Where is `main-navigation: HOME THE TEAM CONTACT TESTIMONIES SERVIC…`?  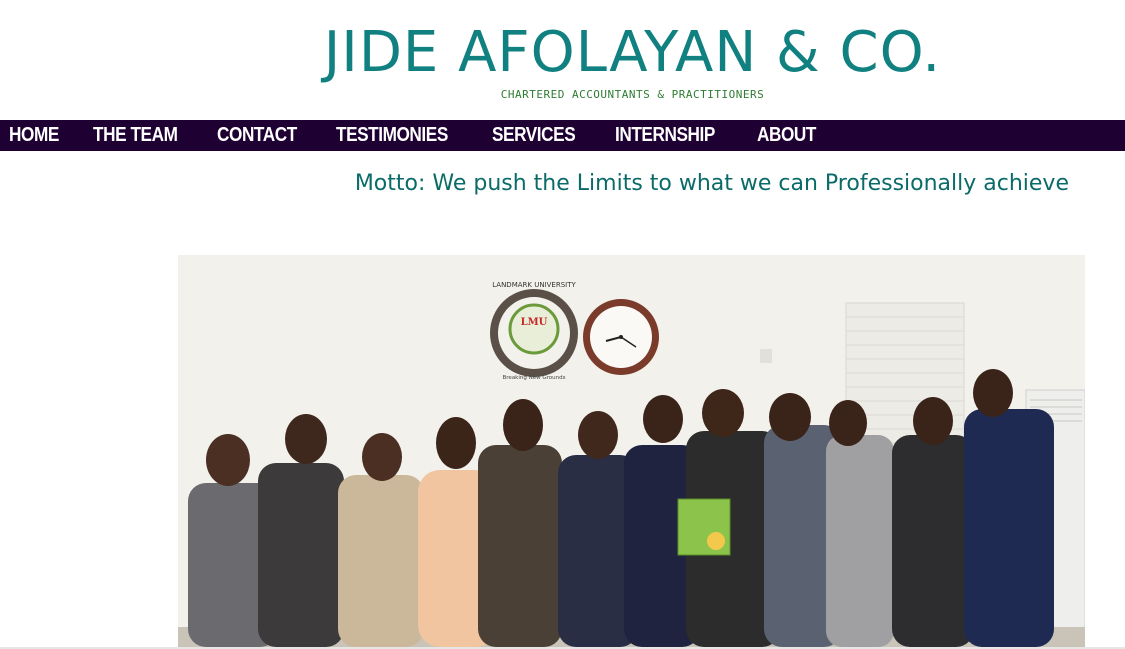 main-navigation: HOME THE TEAM CONTACT TESTIMONIES SERVIC… is located at coordinates (562, 135).